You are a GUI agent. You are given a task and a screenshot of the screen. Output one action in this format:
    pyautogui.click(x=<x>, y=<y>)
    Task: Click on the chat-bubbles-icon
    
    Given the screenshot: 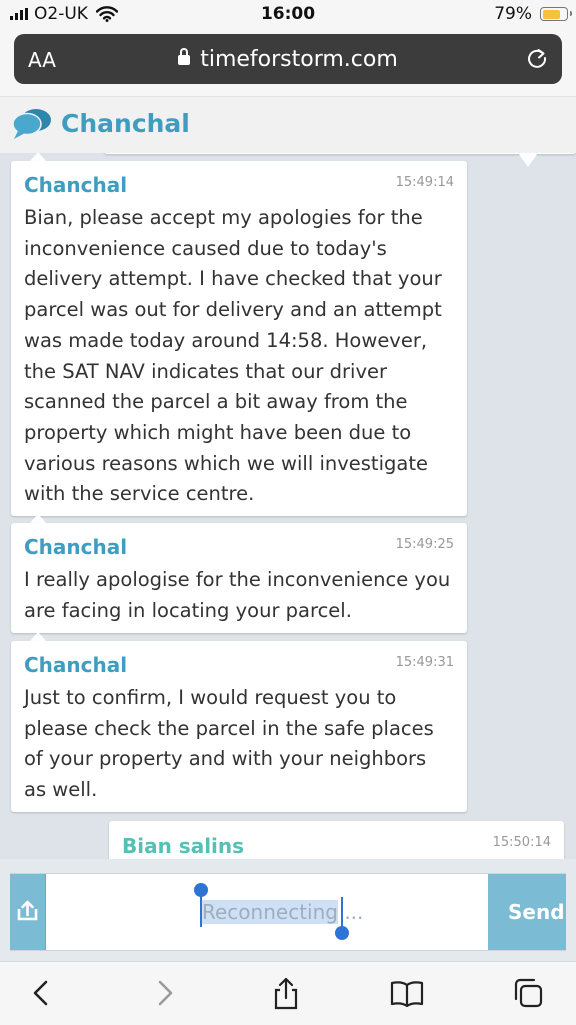 What is the action you would take?
    pyautogui.click(x=31, y=124)
    